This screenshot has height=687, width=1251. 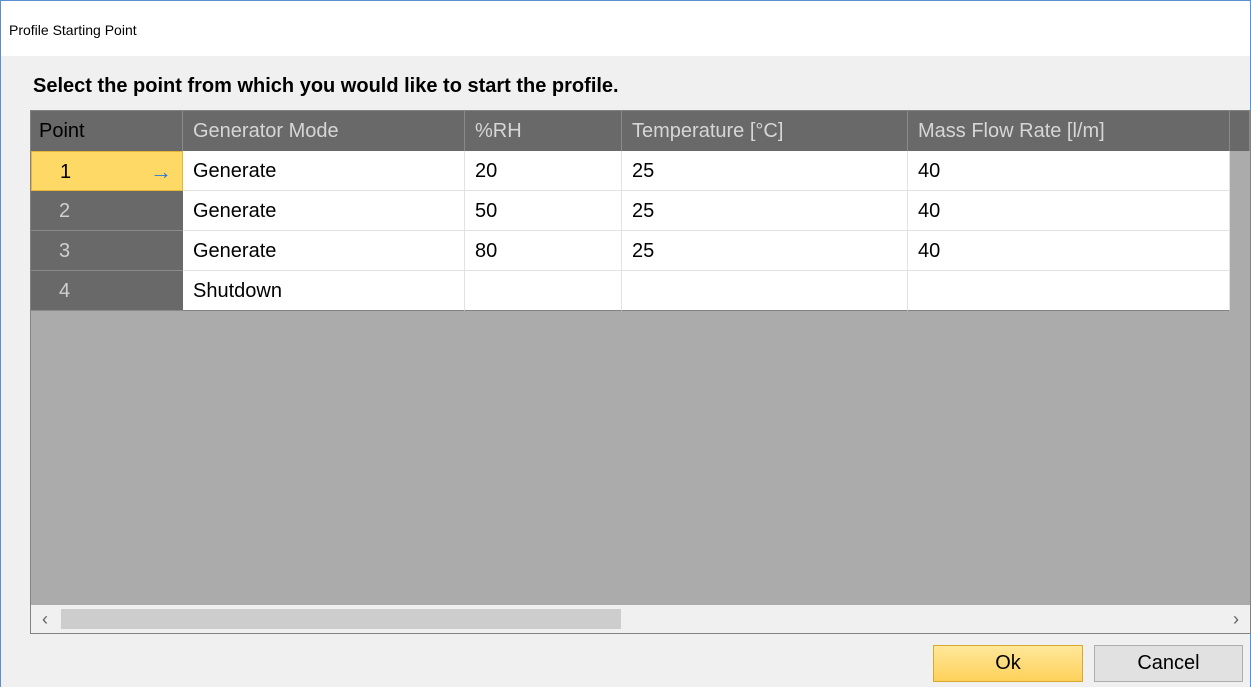 I want to click on row-number: 3, so click(x=65, y=251).